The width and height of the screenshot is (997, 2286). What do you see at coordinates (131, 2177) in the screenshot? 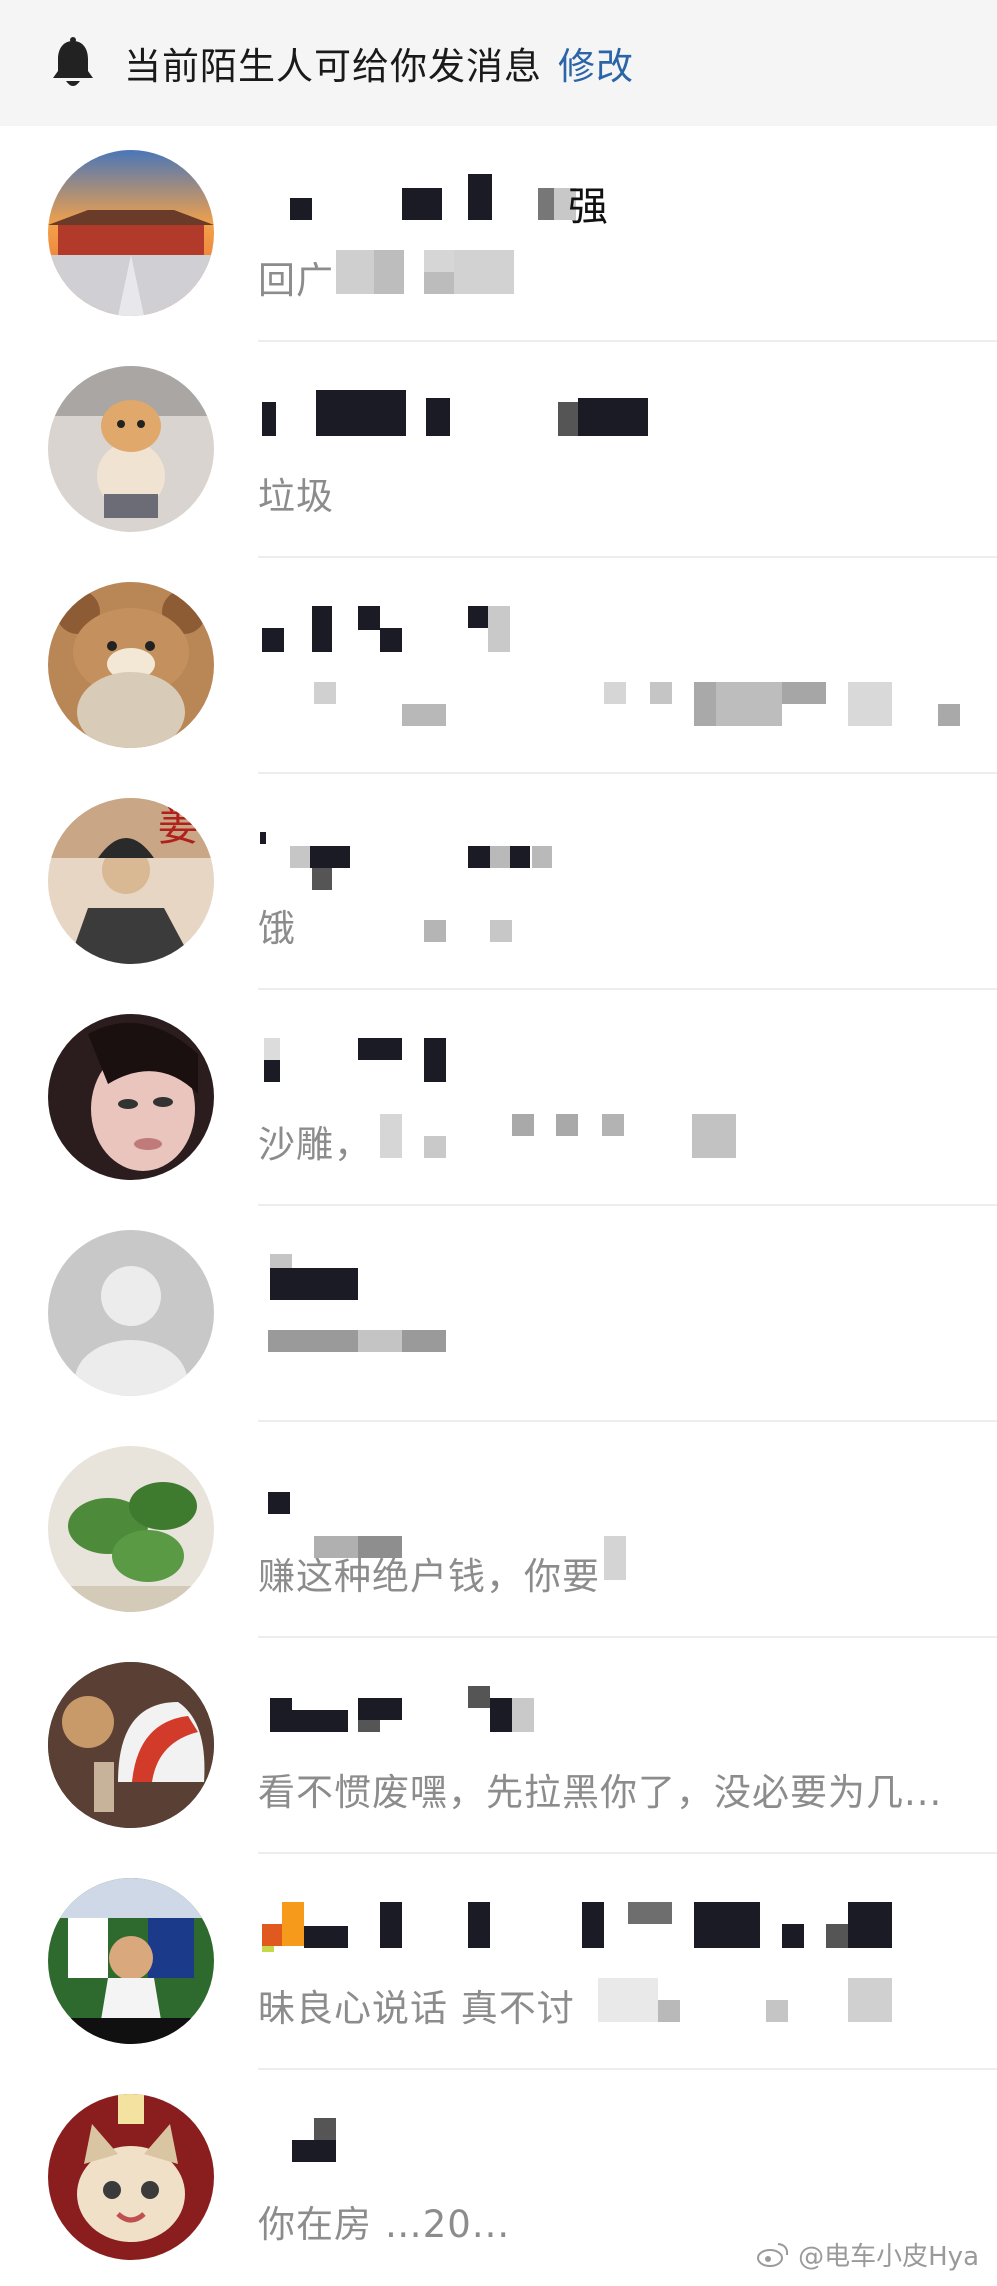
I see `cat-avatar-icon` at bounding box center [131, 2177].